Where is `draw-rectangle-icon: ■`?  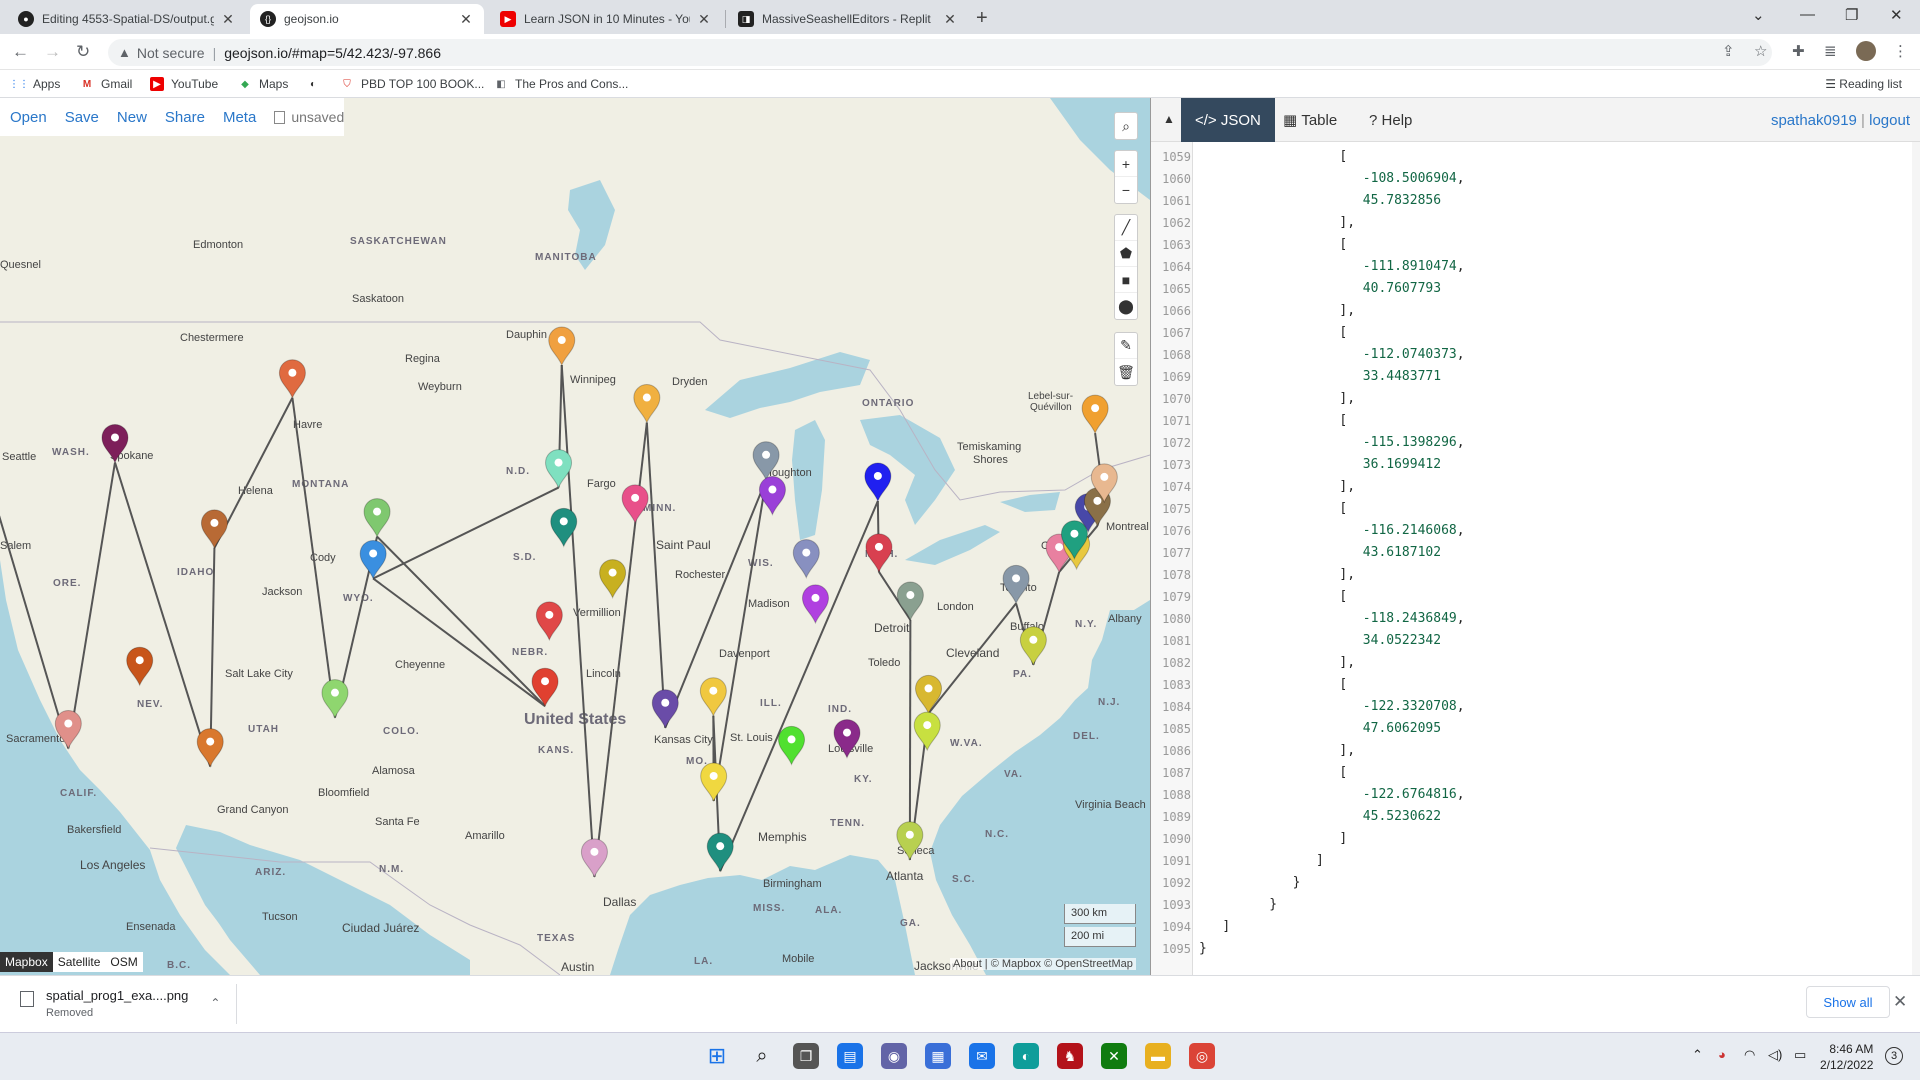
draw-rectangle-icon: ■ is located at coordinates (1126, 280).